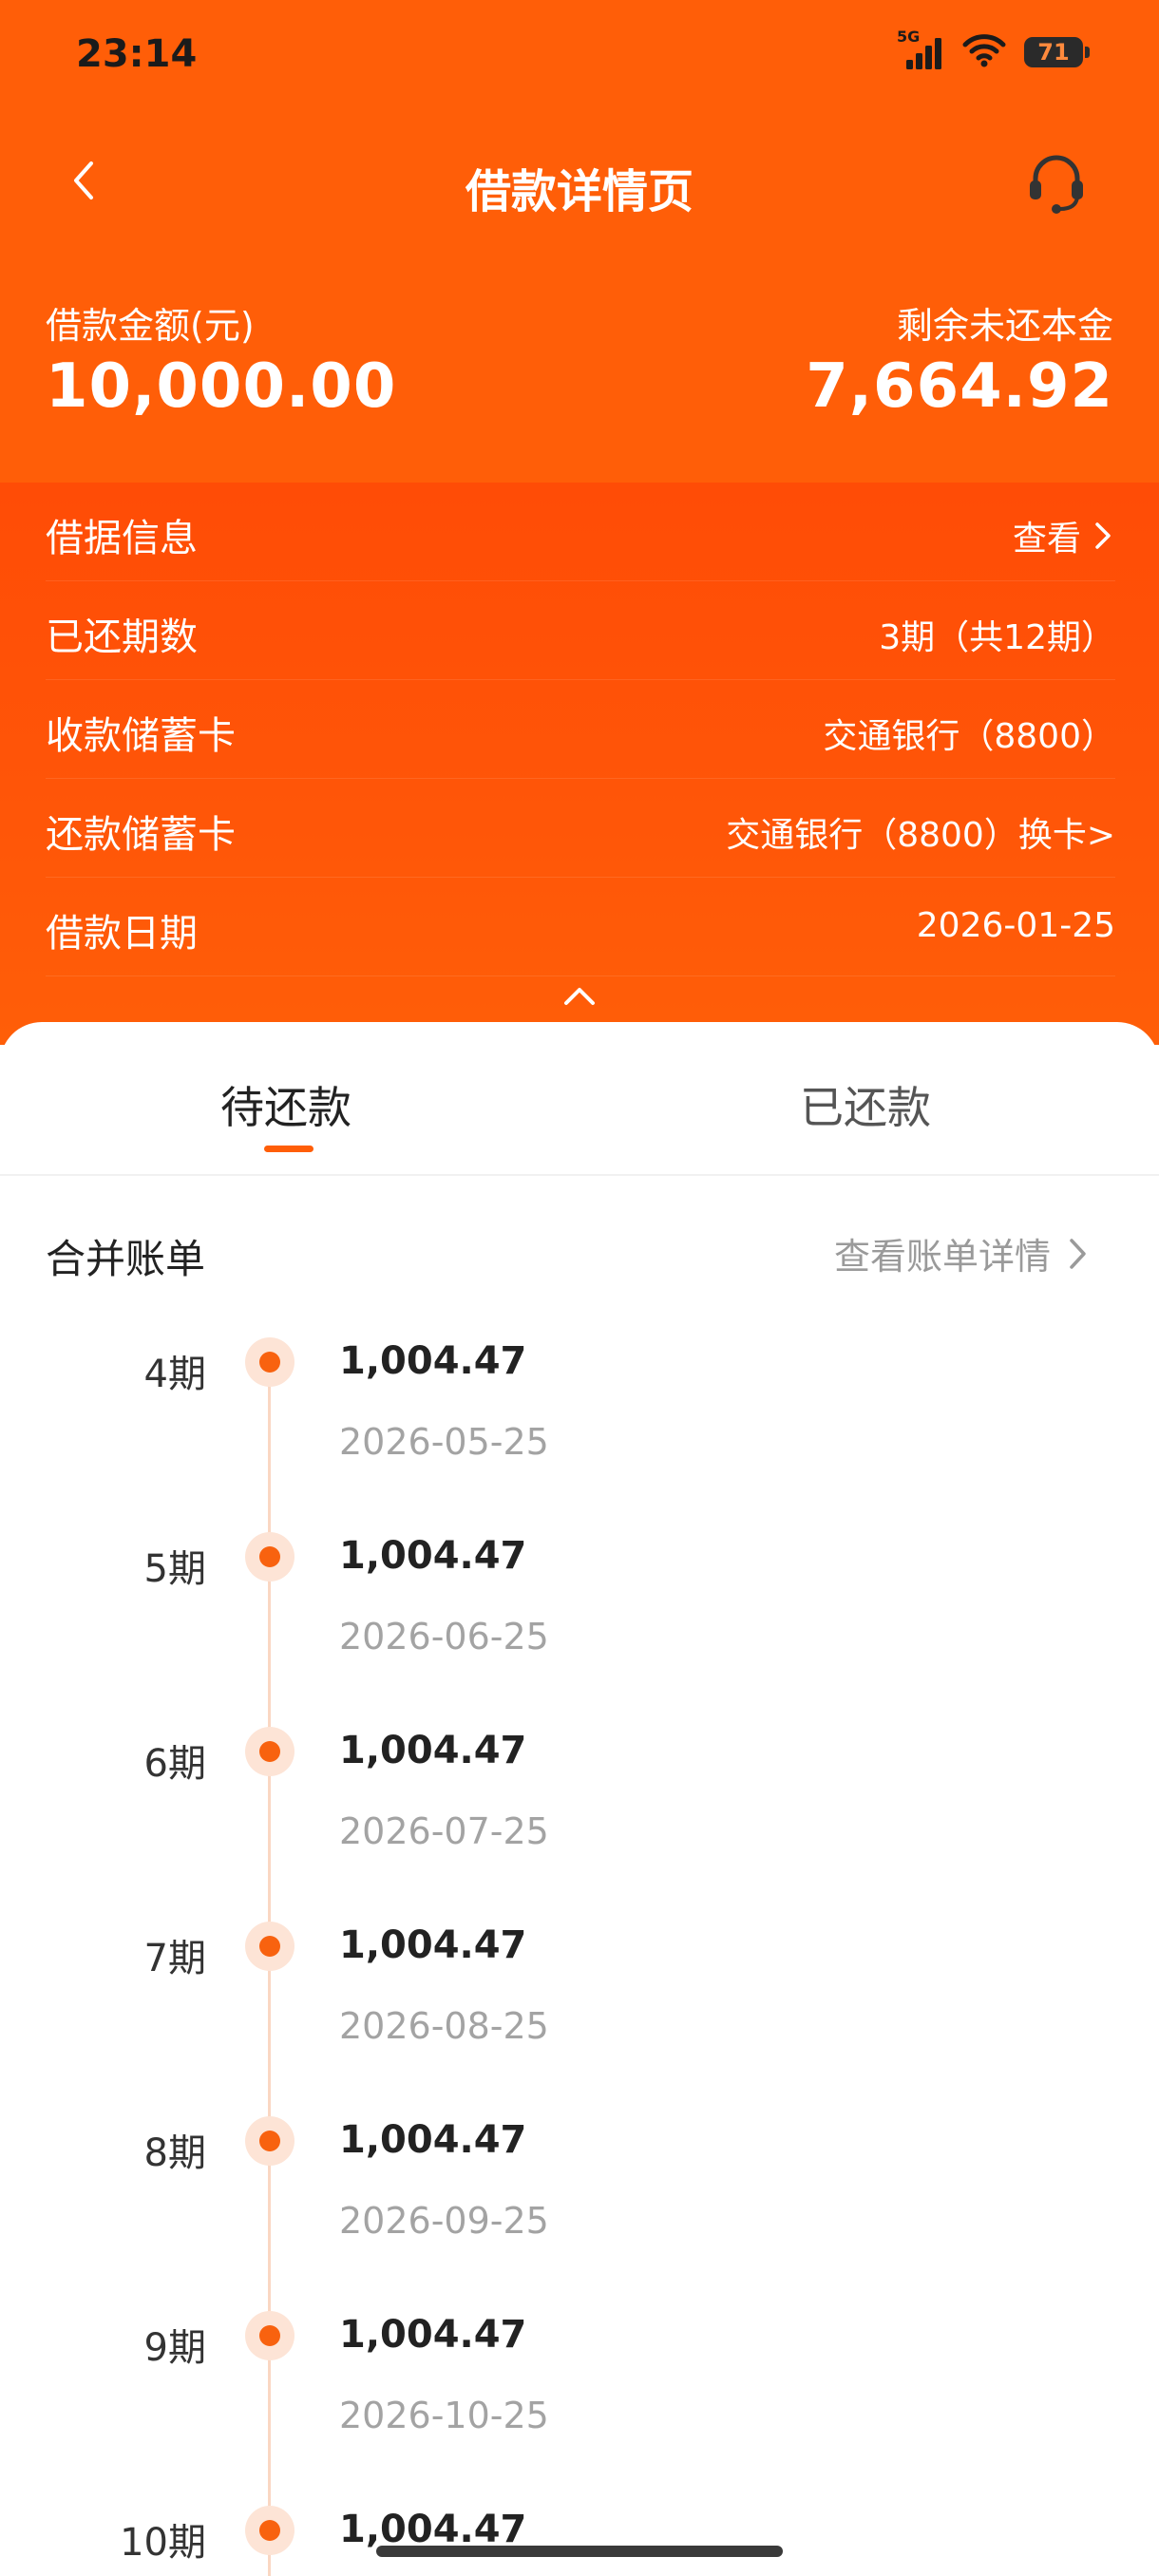  I want to click on bill-period: 8期, so click(174, 2153).